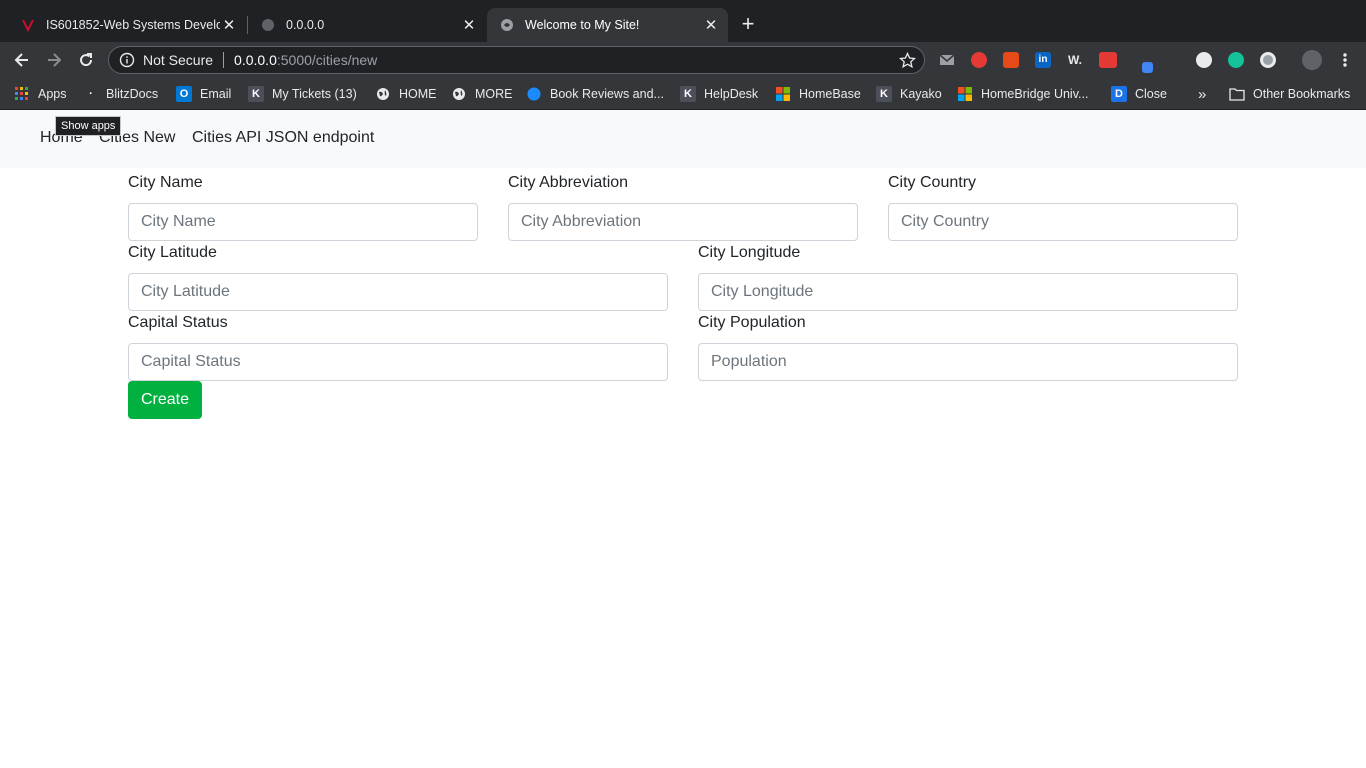 This screenshot has height=768, width=1366. I want to click on bookmark-homebase: HomeBase, so click(818, 94).